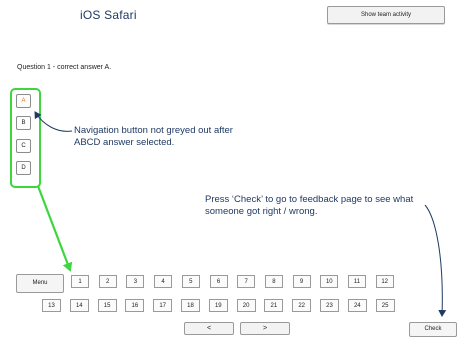  What do you see at coordinates (190, 281) in the screenshot?
I see `question-nav-button: 5` at bounding box center [190, 281].